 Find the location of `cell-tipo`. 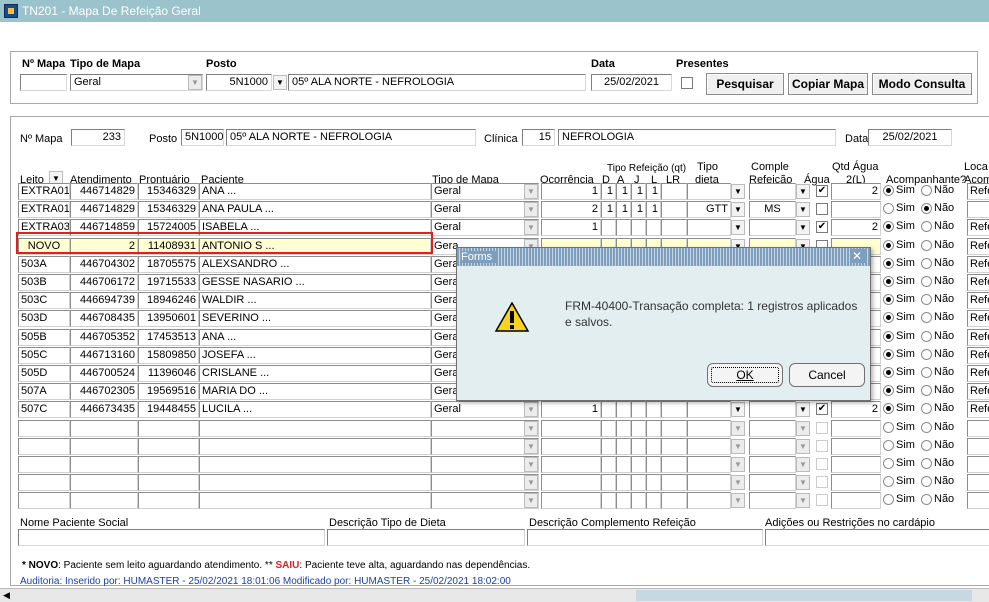

cell-tipo is located at coordinates (485, 464).